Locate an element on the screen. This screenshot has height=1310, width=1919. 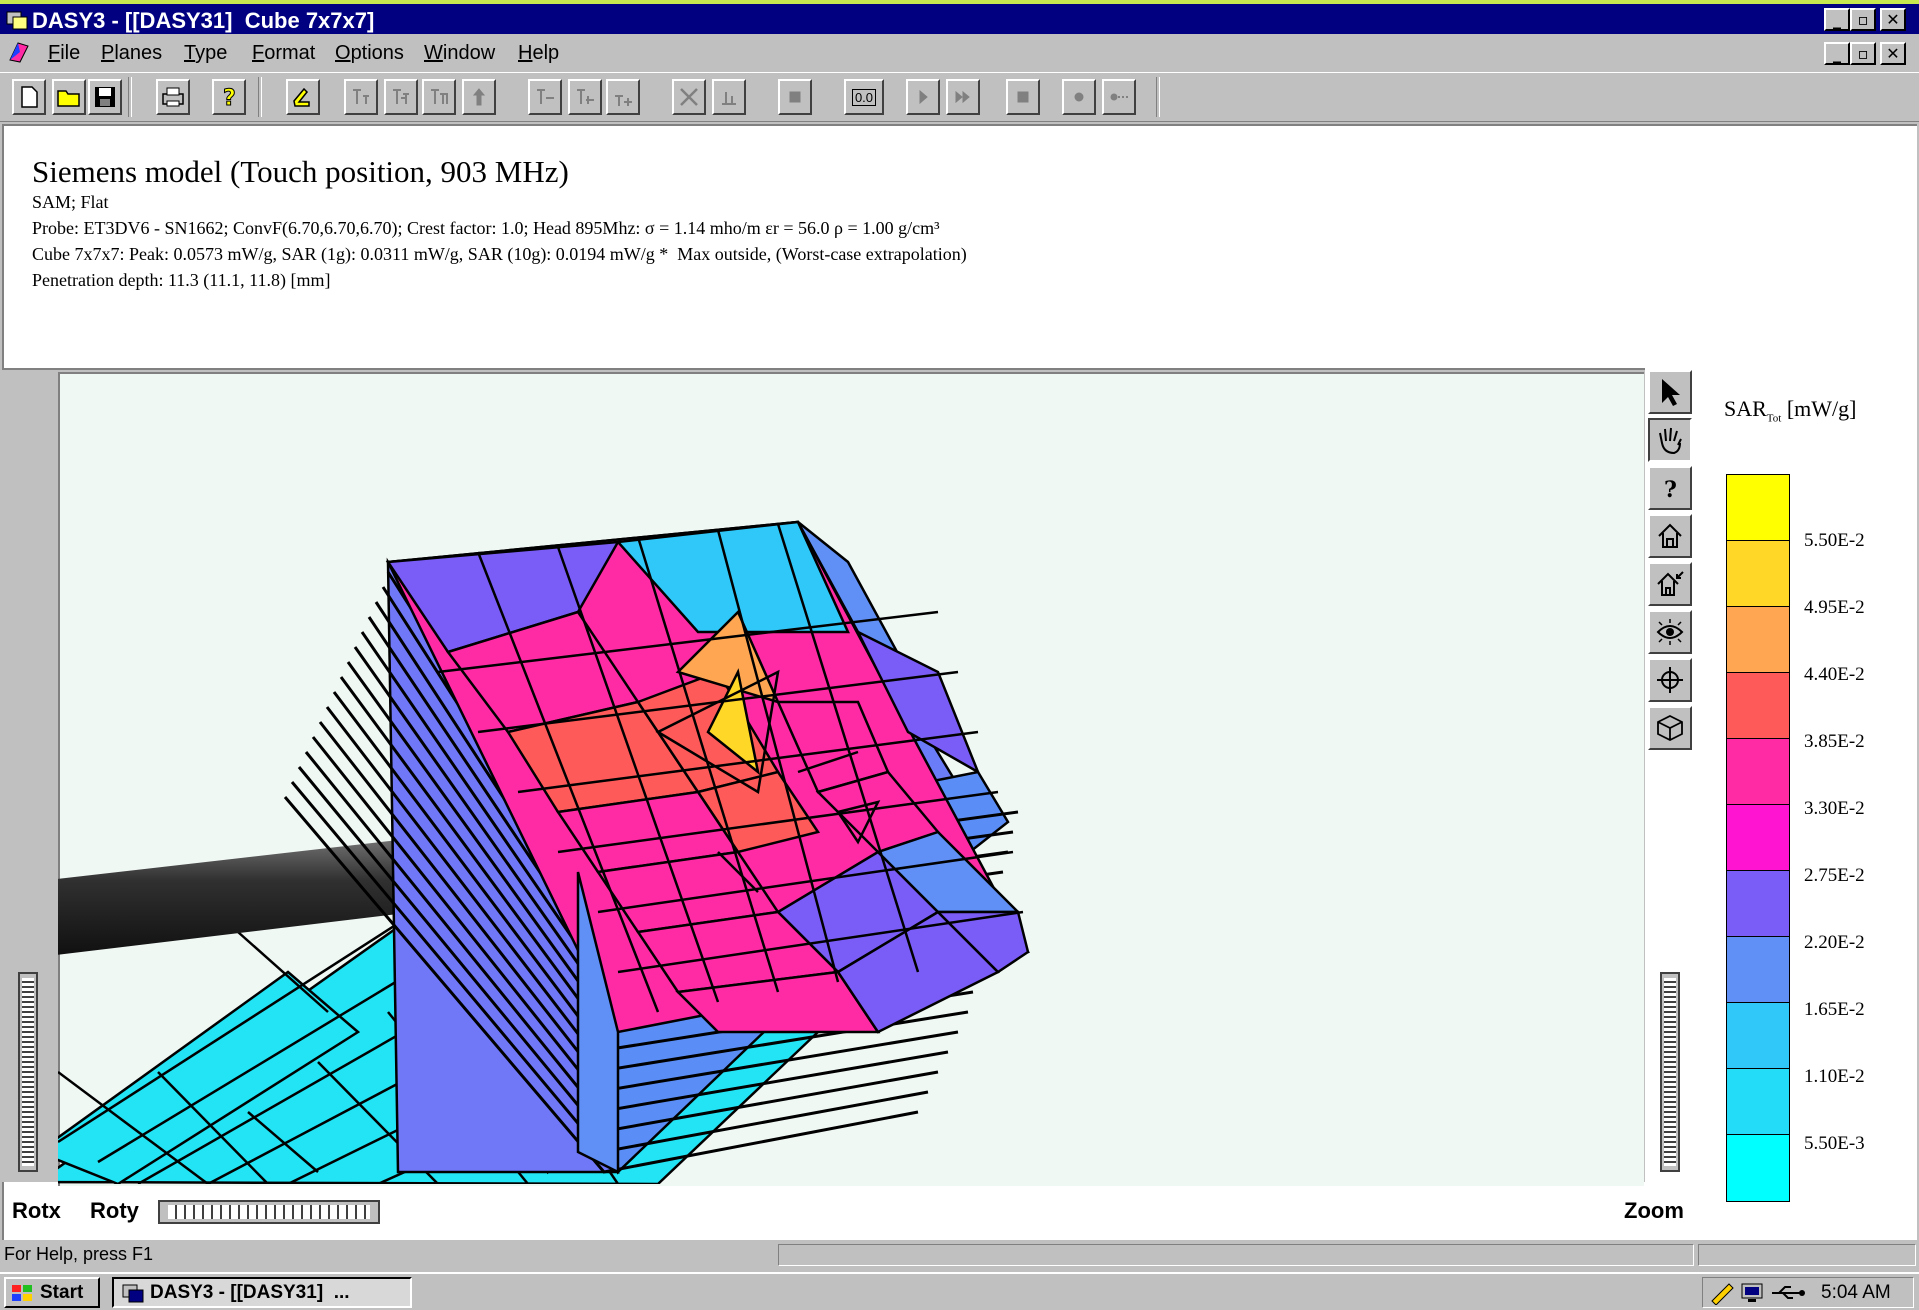
title-bar: DASY3 - [[DASY31] Cube 7x7x7] _ ▫ ✕ is located at coordinates (959, 17).